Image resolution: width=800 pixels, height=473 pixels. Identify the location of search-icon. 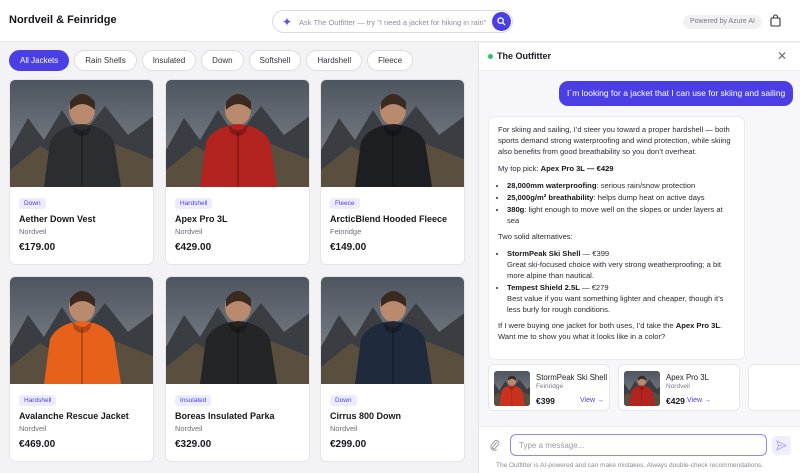
(501, 21).